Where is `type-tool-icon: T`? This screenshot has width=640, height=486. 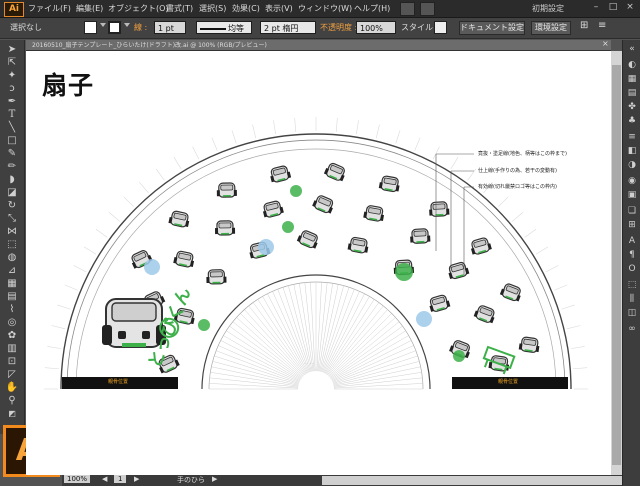
type-tool-icon: T is located at coordinates (12, 115).